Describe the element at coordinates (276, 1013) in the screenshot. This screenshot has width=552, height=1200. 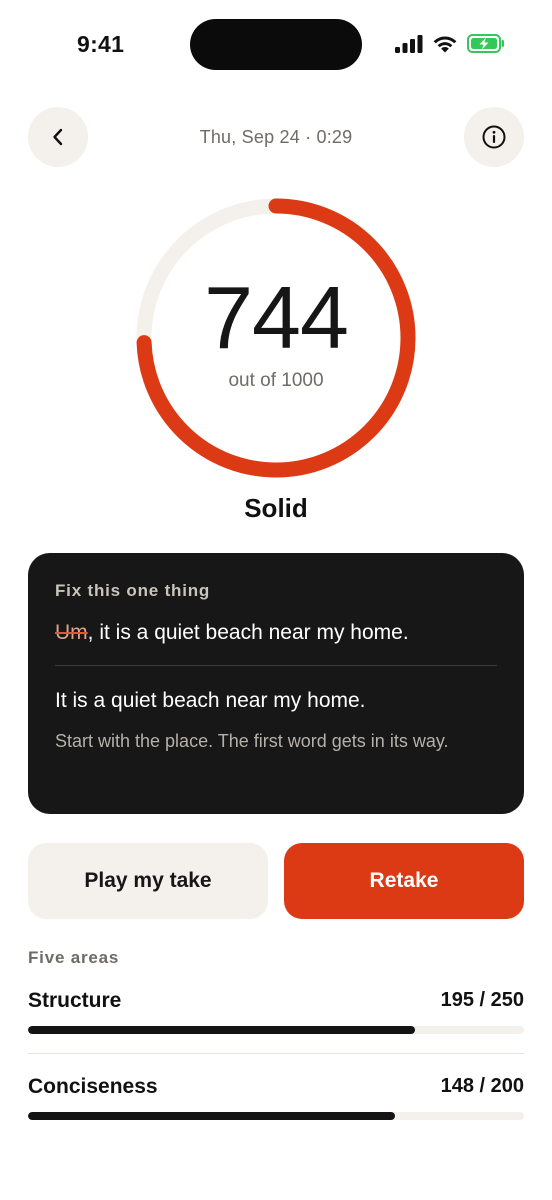
I see `area-row-structure: Structure 195 / 250` at that location.